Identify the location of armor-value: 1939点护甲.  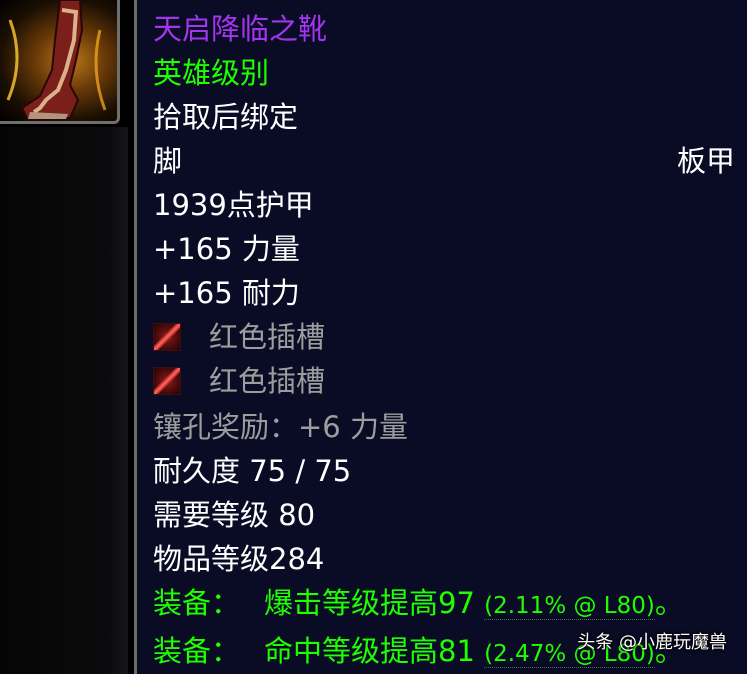
(233, 205).